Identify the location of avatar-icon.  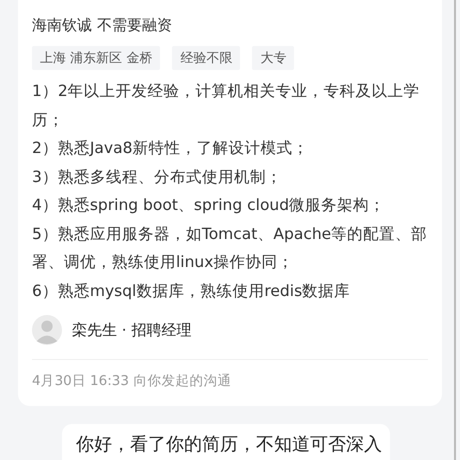
(47, 330).